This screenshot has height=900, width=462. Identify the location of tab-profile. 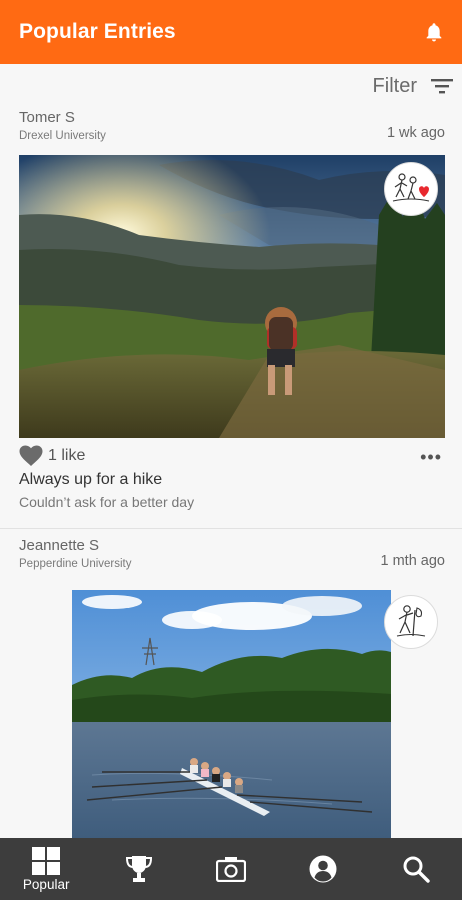
(323, 869).